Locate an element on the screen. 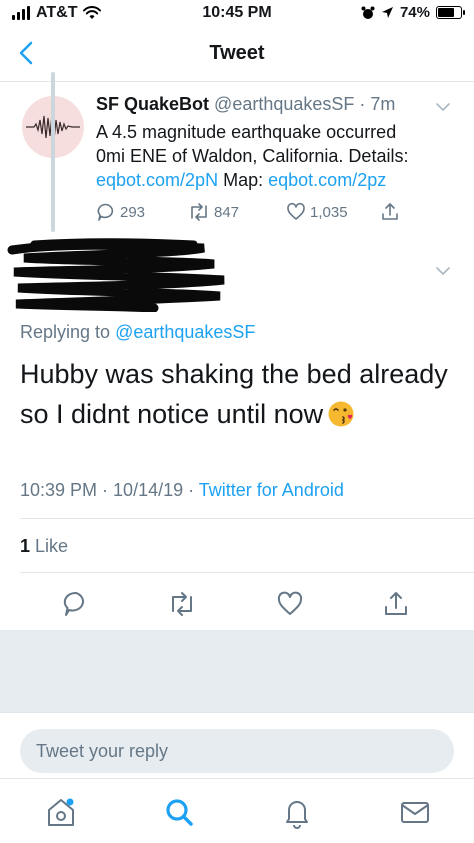 The width and height of the screenshot is (474, 843). parent-text-line-2: 0mi ENE of Waldon, California. Details: is located at coordinates (252, 156).